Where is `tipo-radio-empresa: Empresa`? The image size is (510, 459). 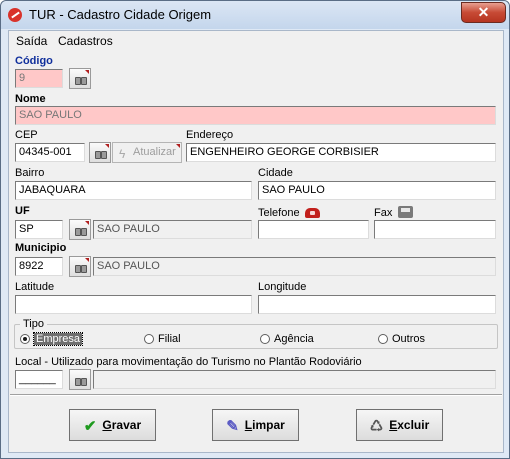
tipo-radio-empresa: Empresa is located at coordinates (52, 339).